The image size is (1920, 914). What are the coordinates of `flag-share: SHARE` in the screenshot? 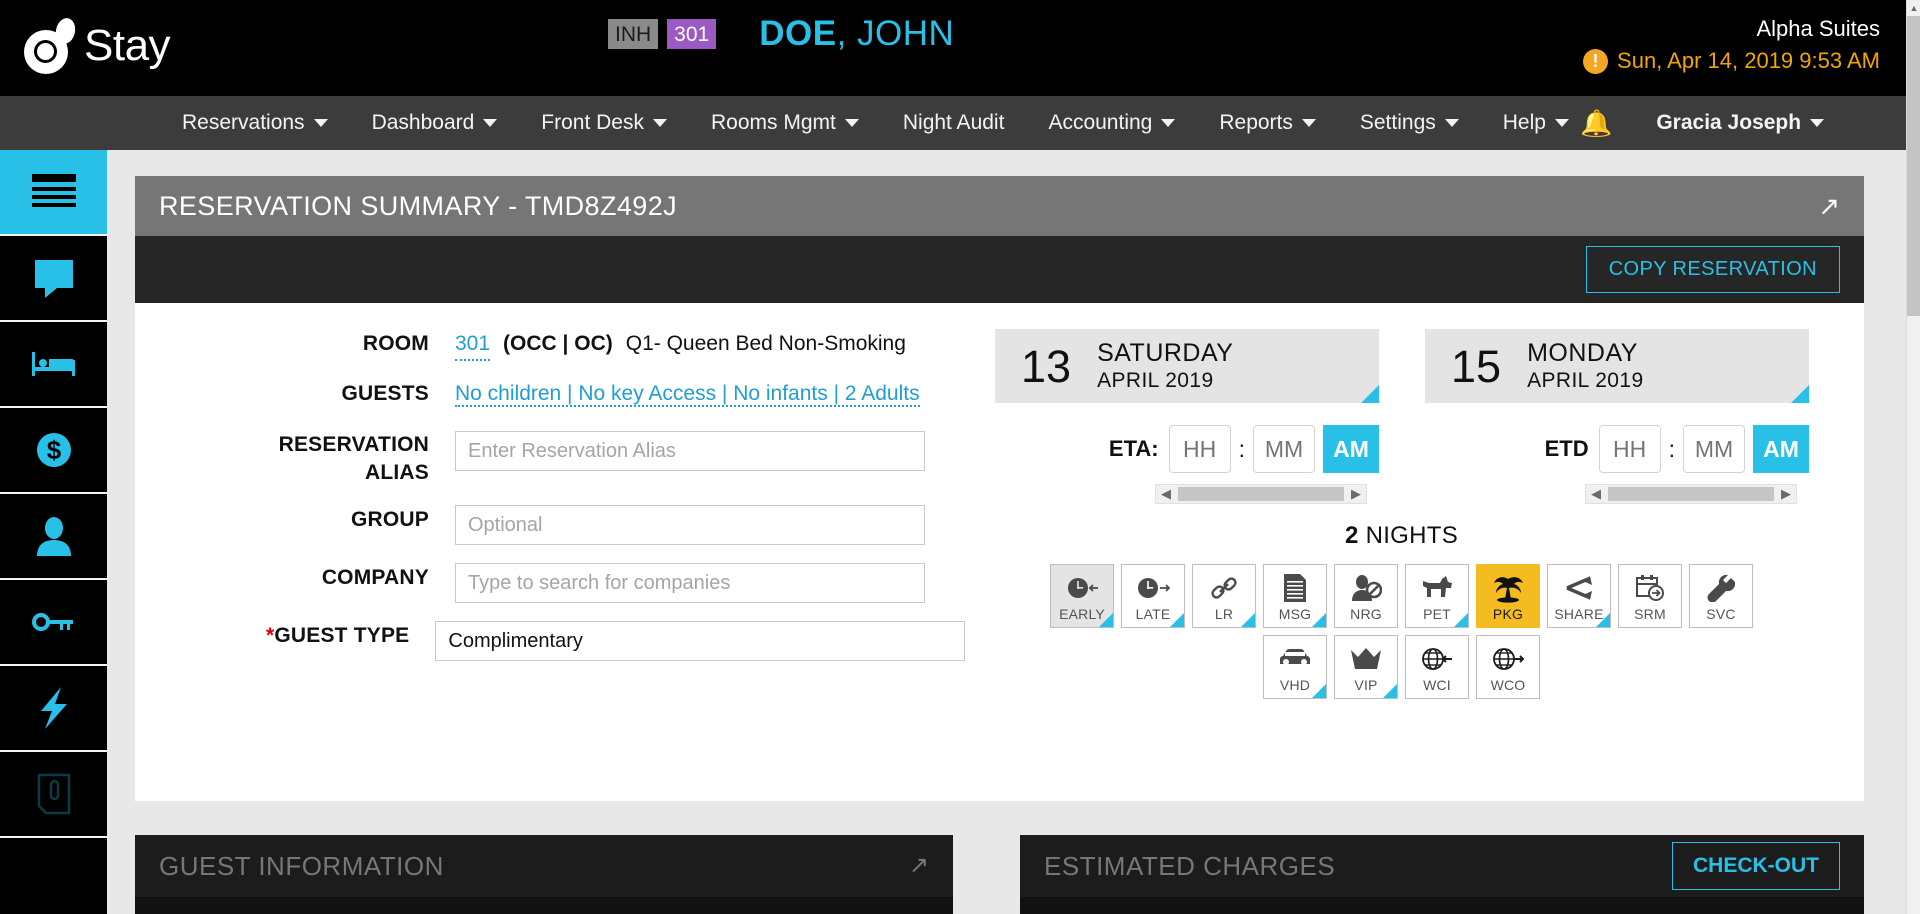 It's located at (1579, 596).